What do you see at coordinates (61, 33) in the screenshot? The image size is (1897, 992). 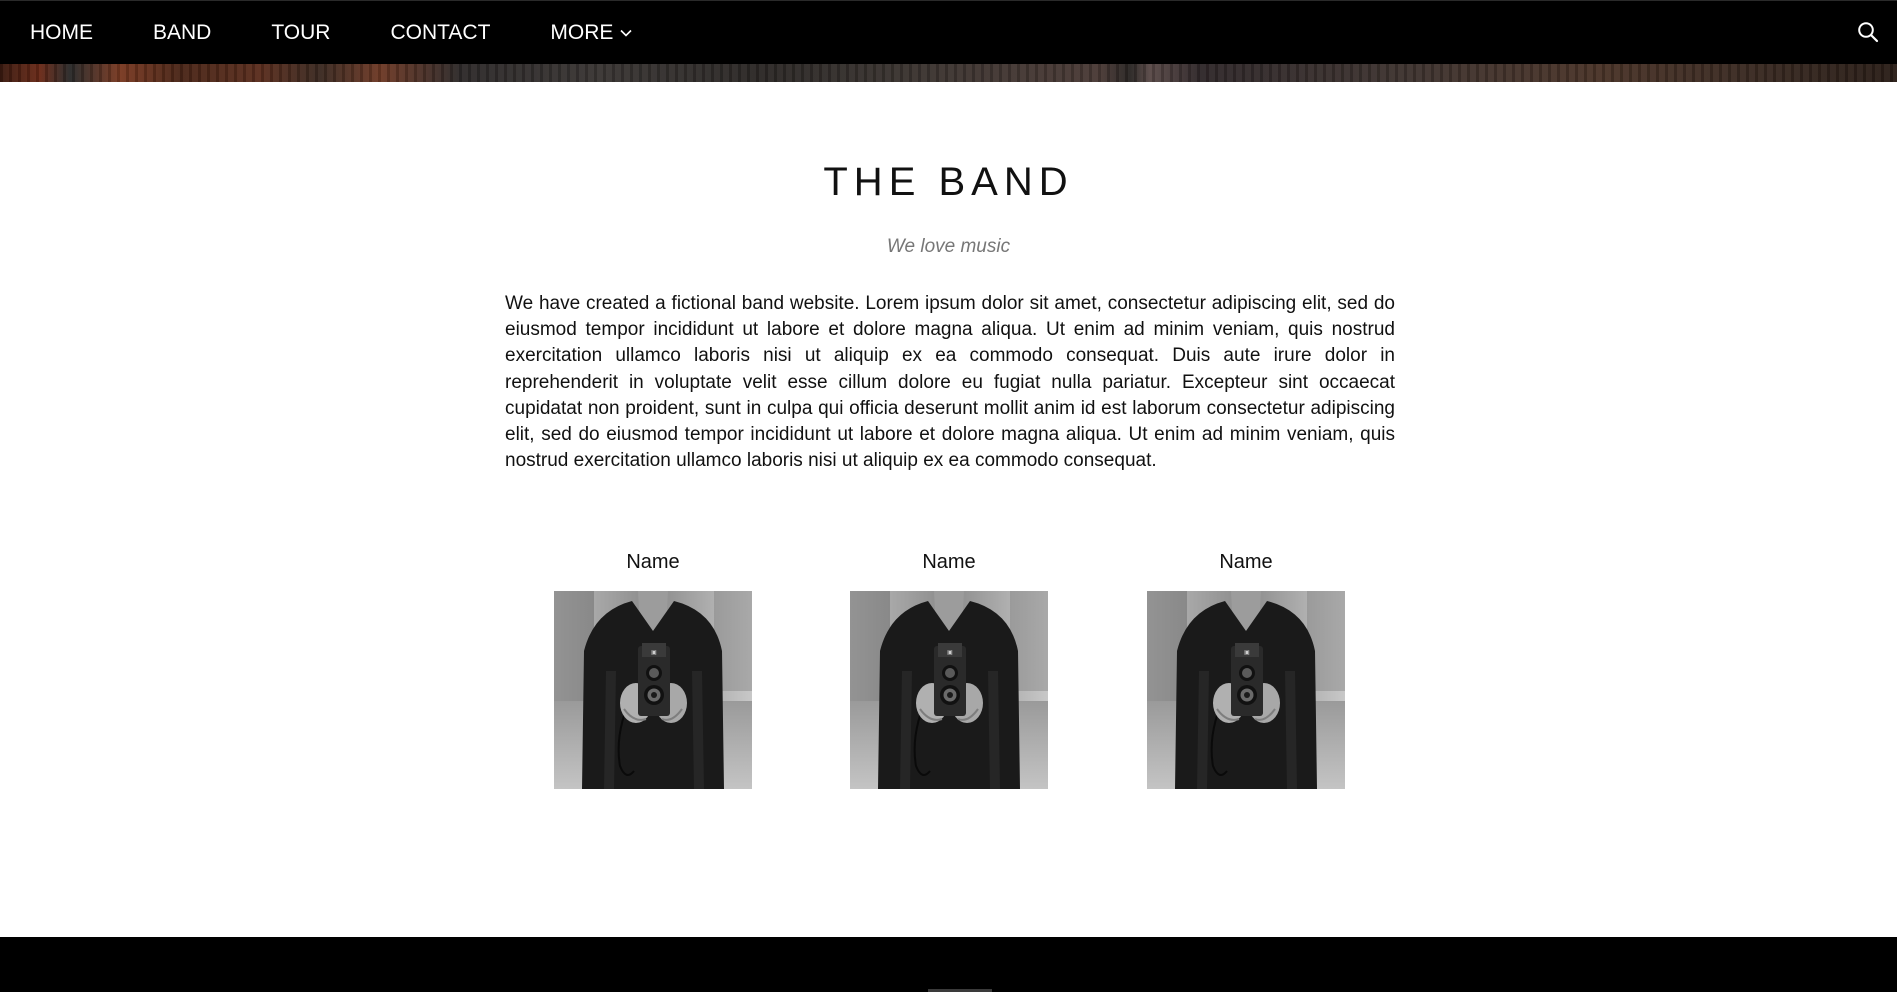 I see `nav-item-home: HOME` at bounding box center [61, 33].